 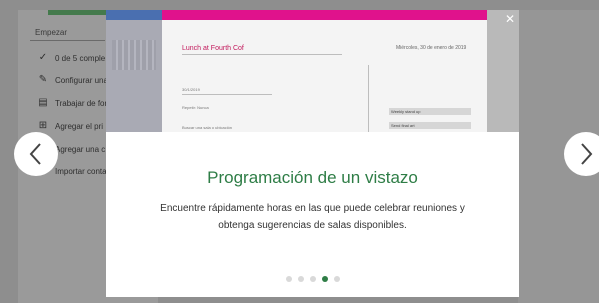 What do you see at coordinates (78, 12) in the screenshot?
I see `background-accent-bar` at bounding box center [78, 12].